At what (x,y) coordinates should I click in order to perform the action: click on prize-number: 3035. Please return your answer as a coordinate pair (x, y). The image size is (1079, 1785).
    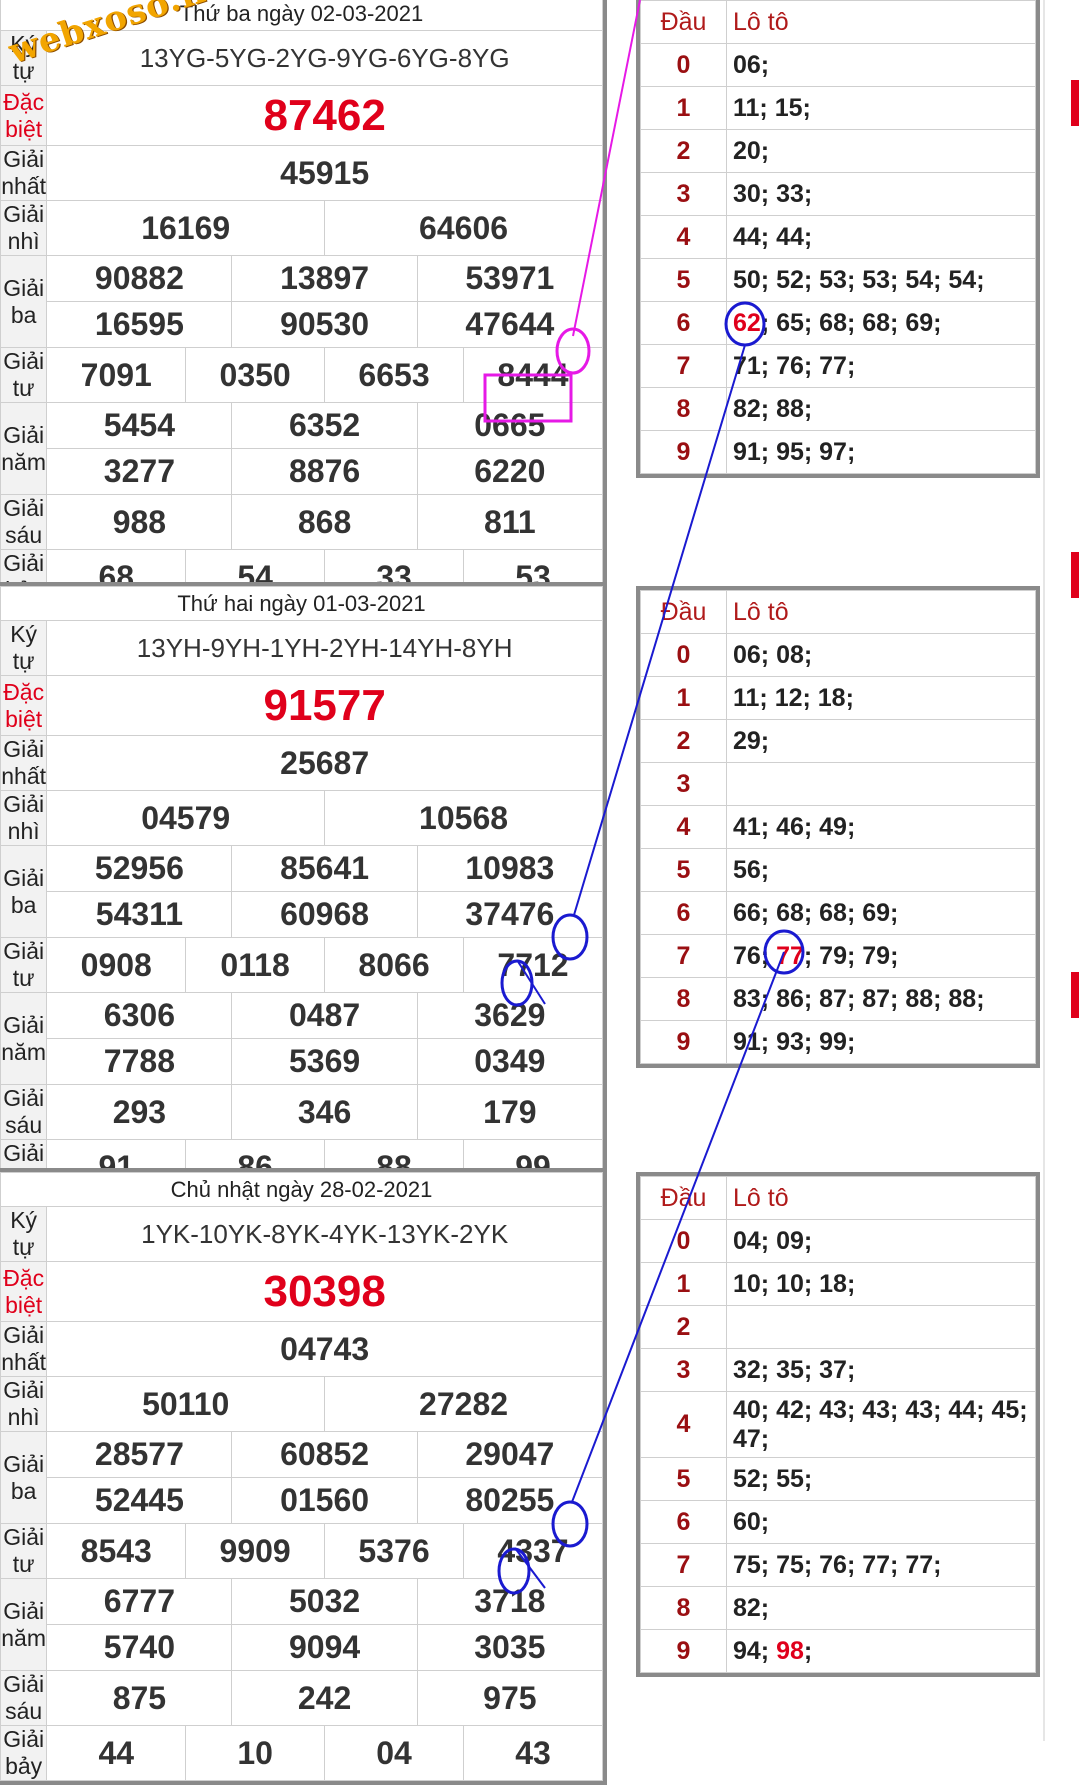
    Looking at the image, I should click on (510, 1647).